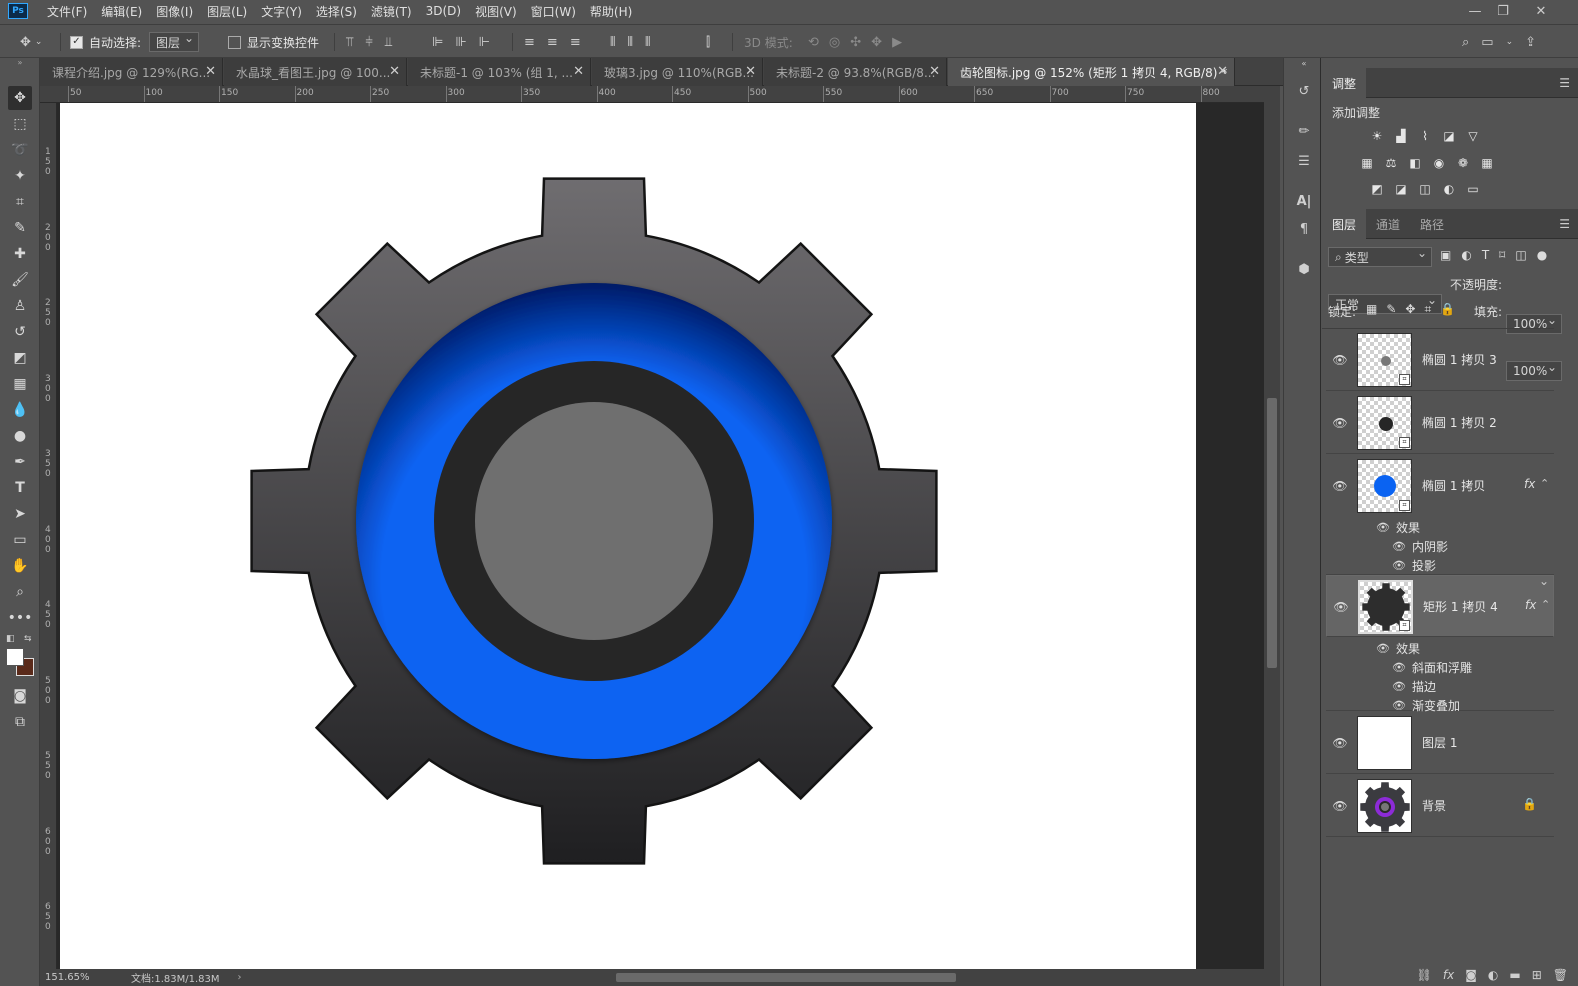 The image size is (1578, 986). Describe the element at coordinates (1440, 743) in the screenshot. I see `layer-row: 👁 图层 1` at that location.